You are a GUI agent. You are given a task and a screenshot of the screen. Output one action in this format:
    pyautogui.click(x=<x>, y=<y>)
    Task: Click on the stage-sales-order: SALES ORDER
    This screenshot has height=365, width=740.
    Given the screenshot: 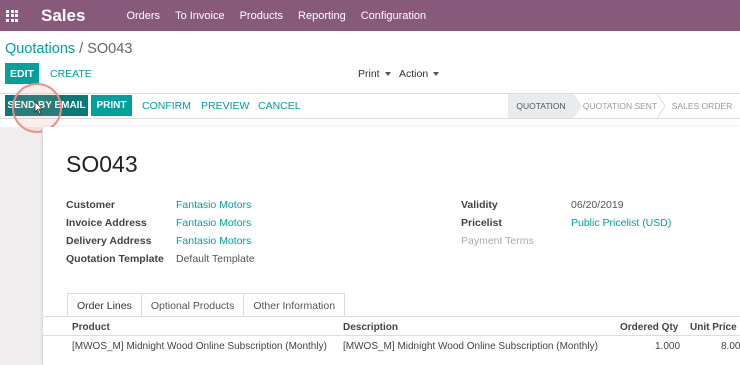 What is the action you would take?
    pyautogui.click(x=702, y=106)
    